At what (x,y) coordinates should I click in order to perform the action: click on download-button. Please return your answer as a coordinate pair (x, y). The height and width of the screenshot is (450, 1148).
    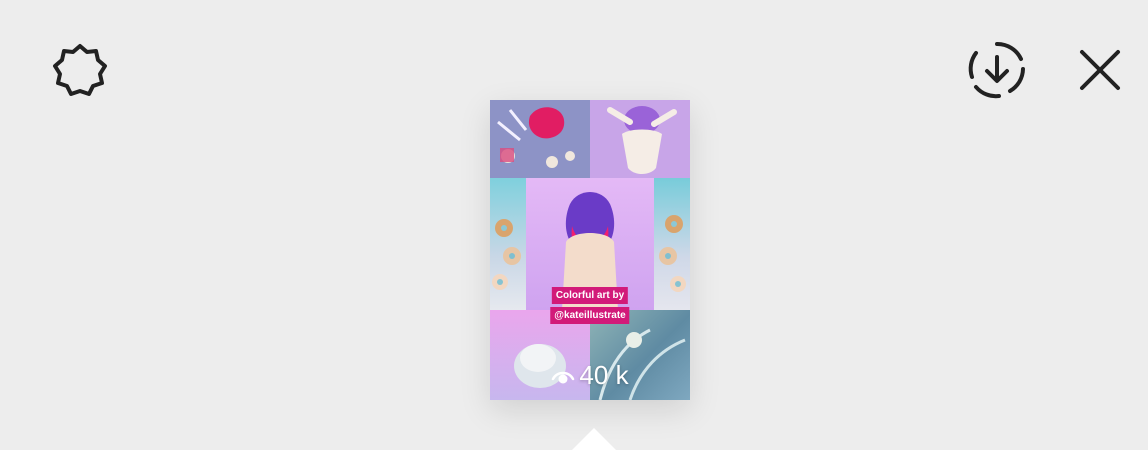
    Looking at the image, I should click on (997, 70).